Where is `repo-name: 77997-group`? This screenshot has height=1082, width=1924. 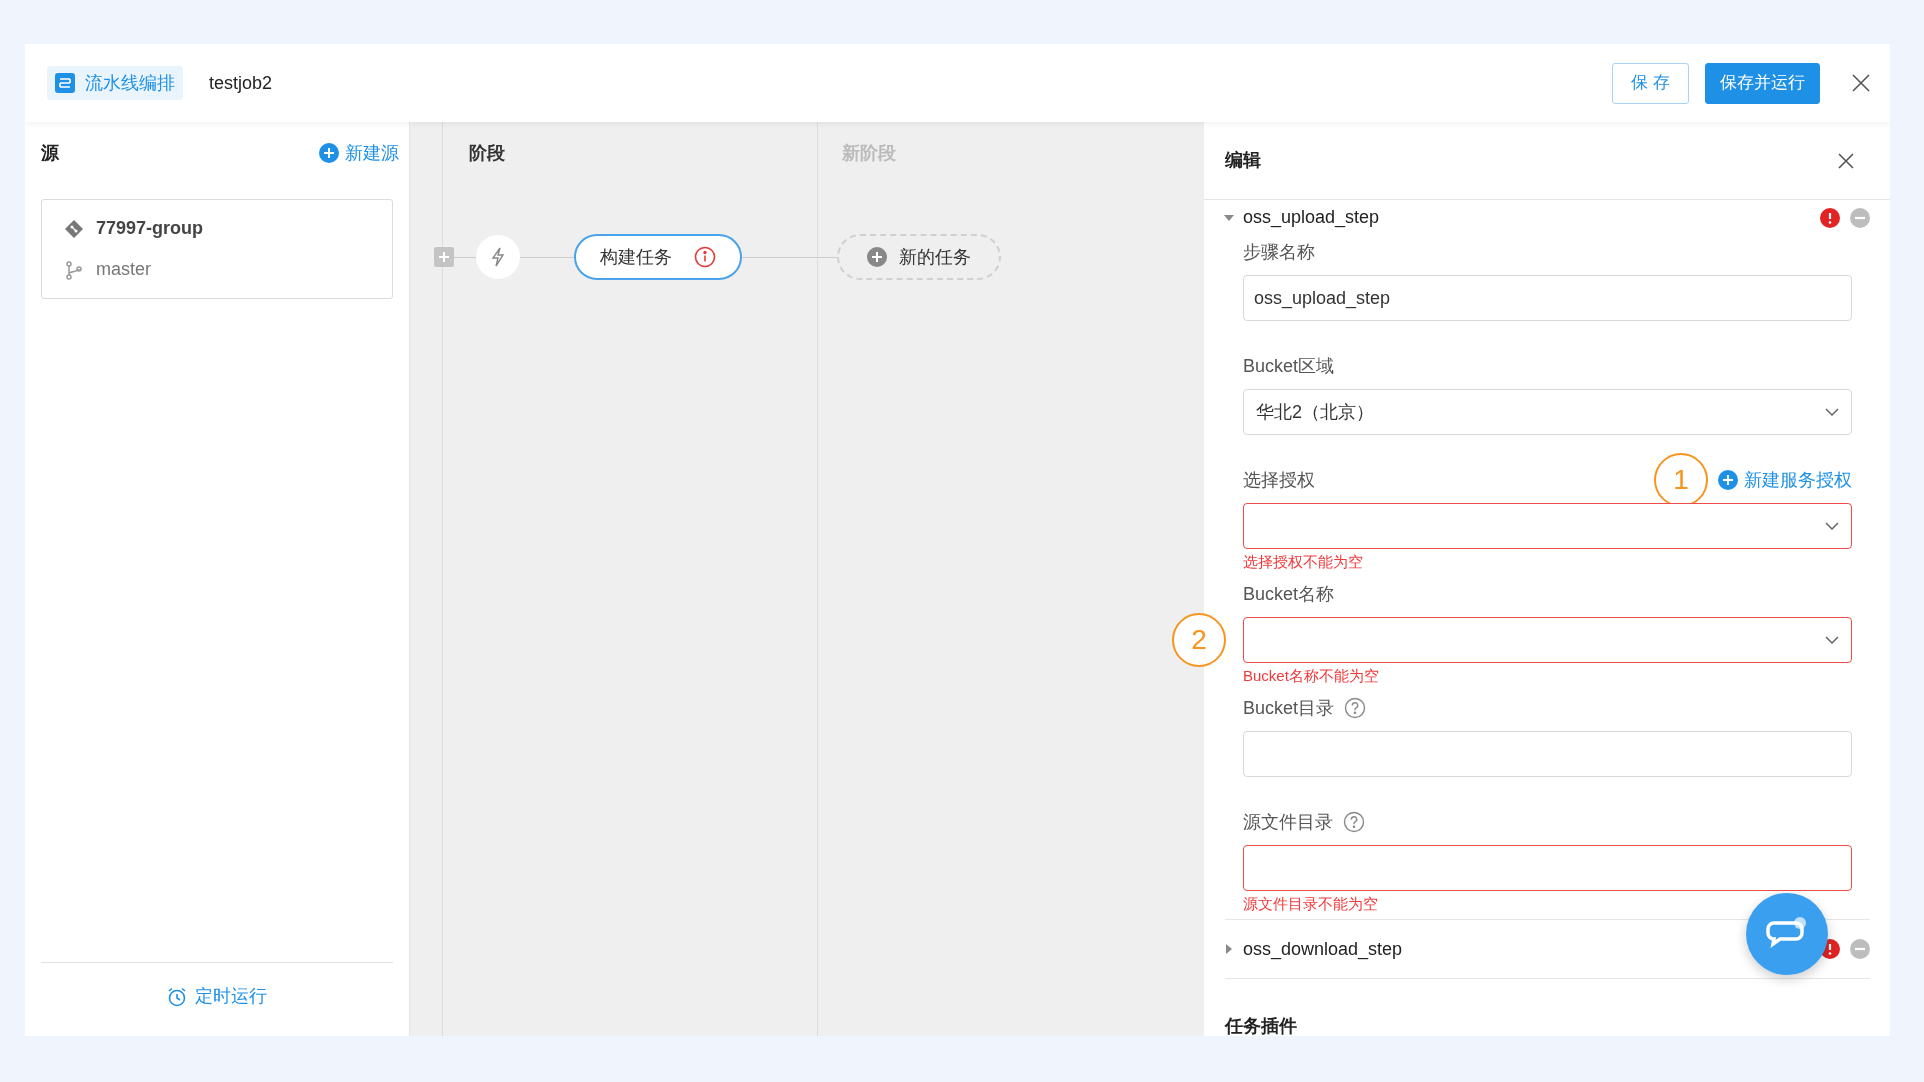 repo-name: 77997-group is located at coordinates (150, 228).